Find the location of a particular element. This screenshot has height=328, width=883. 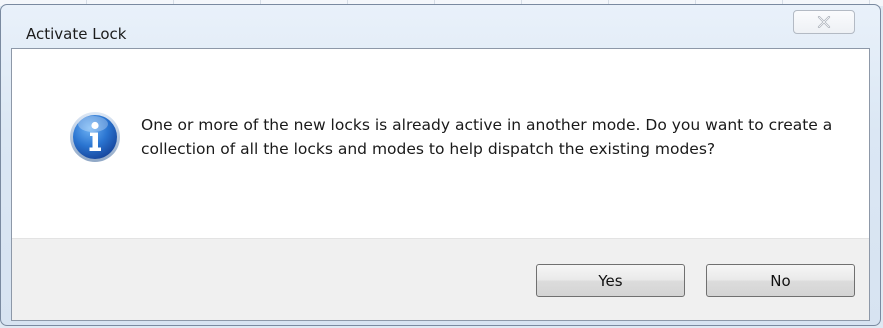

info-icon is located at coordinates (95, 137).